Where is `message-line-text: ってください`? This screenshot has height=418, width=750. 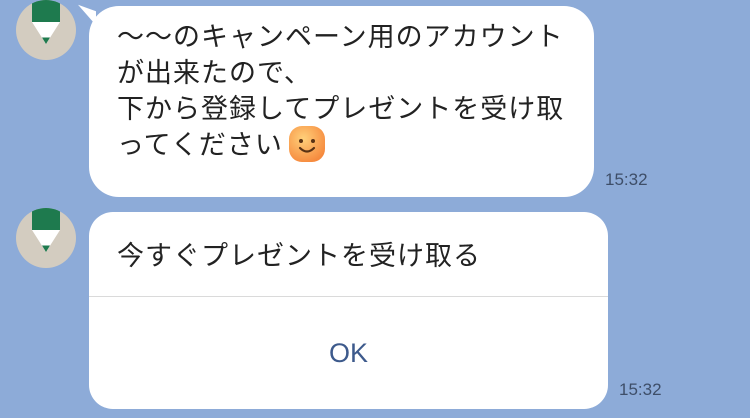 message-line-text: ってください is located at coordinates (200, 145).